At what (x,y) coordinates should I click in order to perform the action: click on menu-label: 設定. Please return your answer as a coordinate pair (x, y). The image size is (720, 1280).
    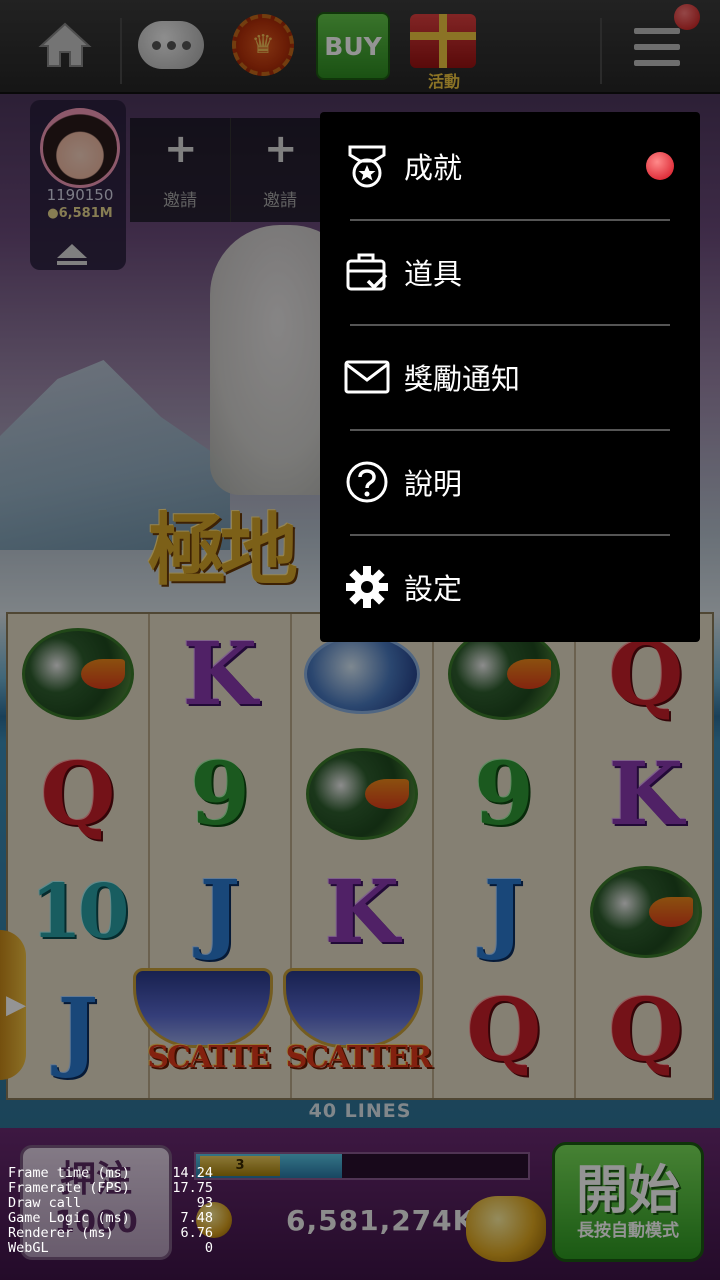
    Looking at the image, I should click on (433, 589).